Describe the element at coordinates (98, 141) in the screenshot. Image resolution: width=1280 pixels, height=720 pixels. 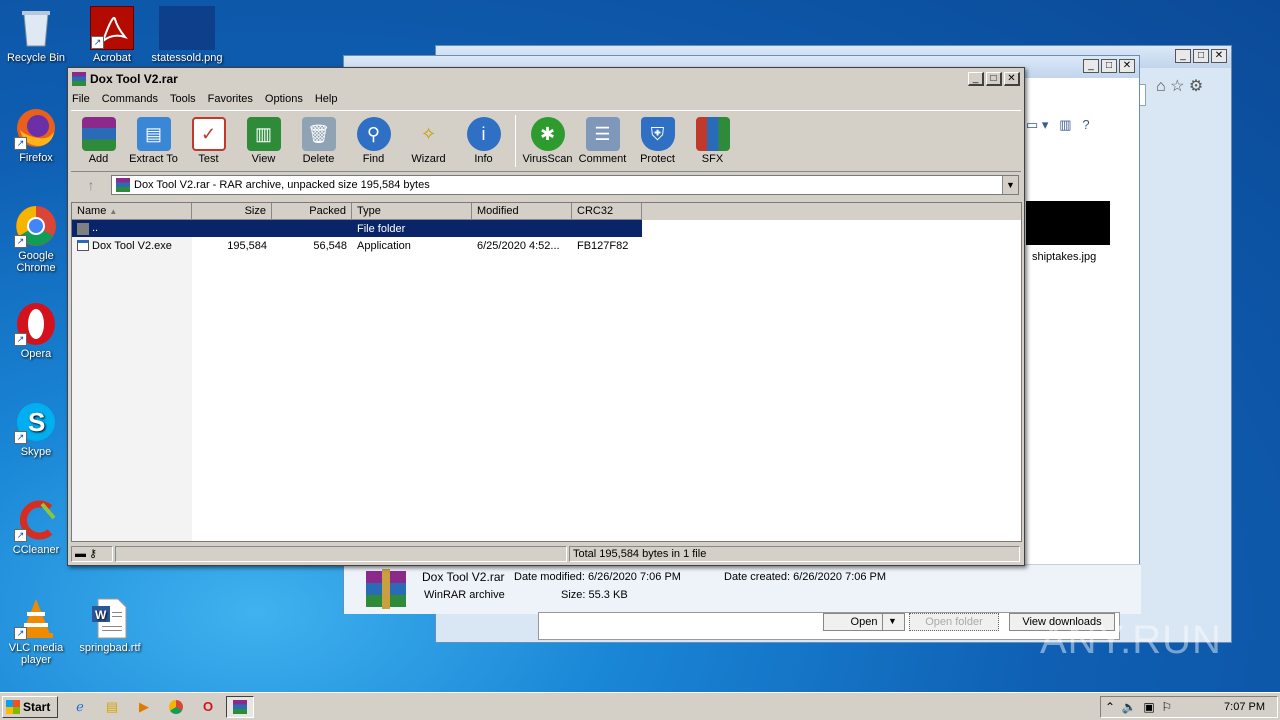
I see `add-button: Add` at that location.